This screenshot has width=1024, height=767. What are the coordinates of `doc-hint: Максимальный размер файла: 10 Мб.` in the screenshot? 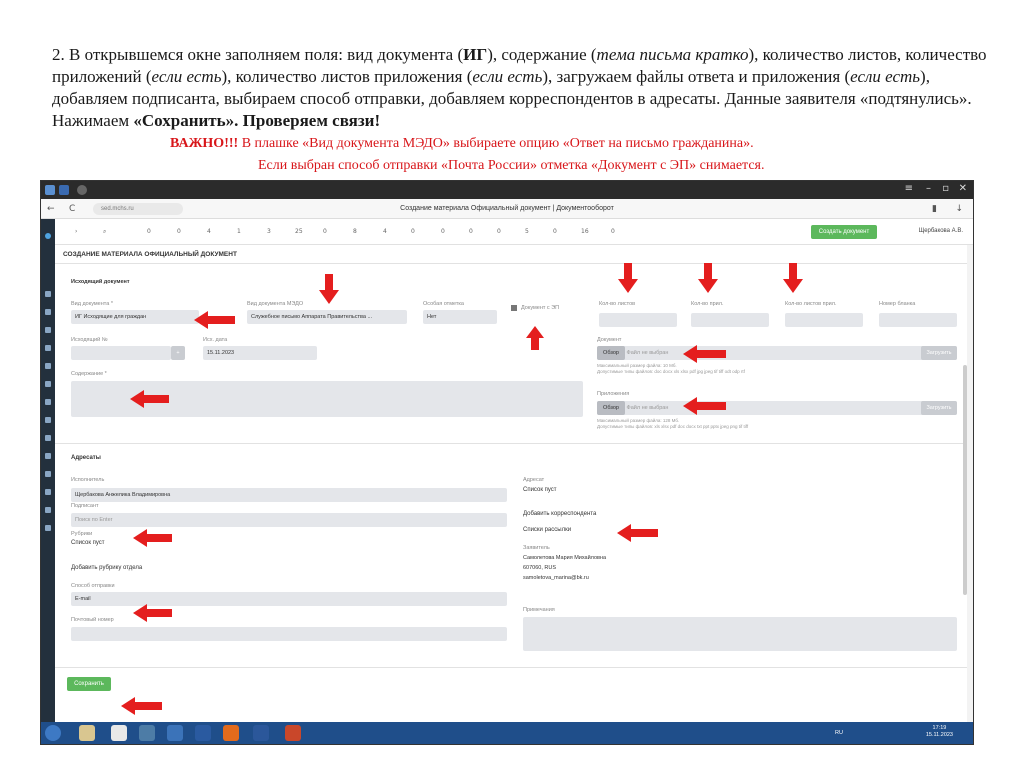 It's located at (637, 365).